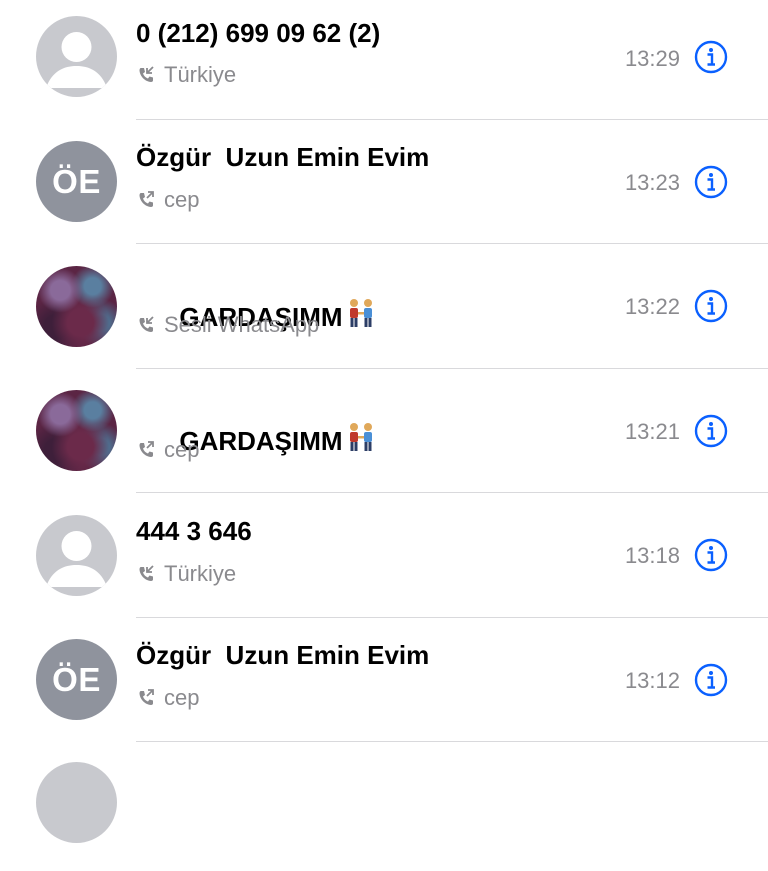 This screenshot has height=871, width=768. I want to click on call-row: ÖE Özgür Uzun Emin Evim cep 13:23, so click(384, 186).